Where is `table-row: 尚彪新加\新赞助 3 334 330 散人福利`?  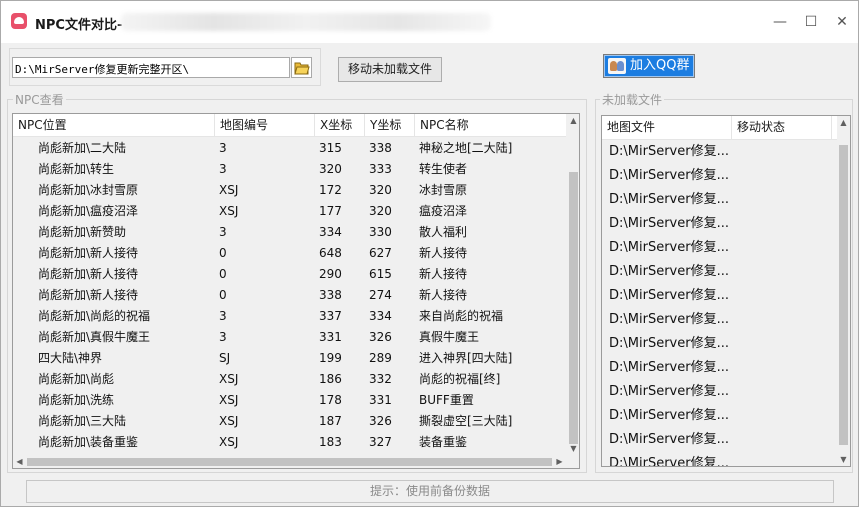 table-row: 尚彪新加\新赞助 3 334 330 散人福利 is located at coordinates (289, 232).